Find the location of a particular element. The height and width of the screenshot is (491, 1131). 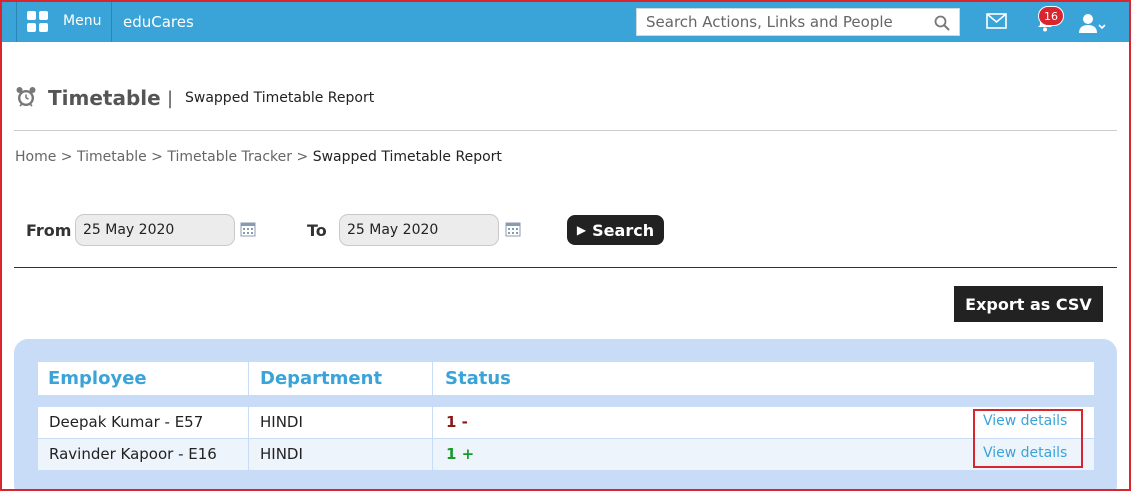

global-search is located at coordinates (798, 22).